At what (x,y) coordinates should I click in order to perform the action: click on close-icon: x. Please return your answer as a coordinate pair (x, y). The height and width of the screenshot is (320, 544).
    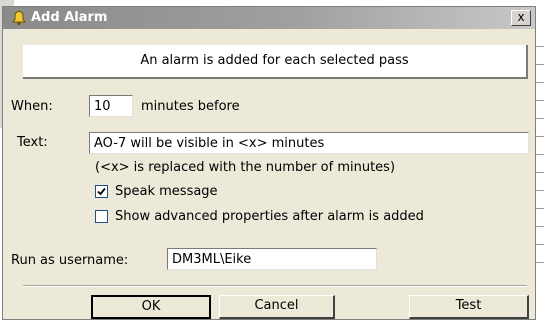
    Looking at the image, I should click on (521, 17).